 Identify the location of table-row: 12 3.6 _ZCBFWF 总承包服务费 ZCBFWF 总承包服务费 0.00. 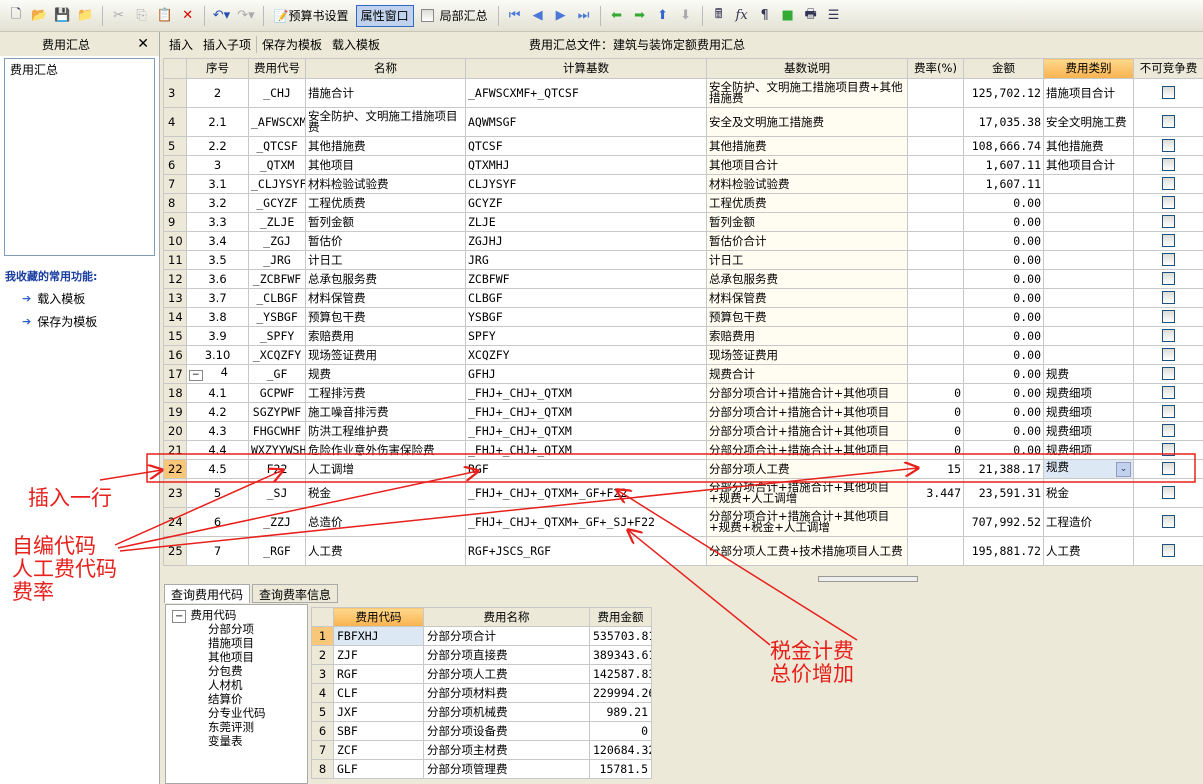
(683, 279).